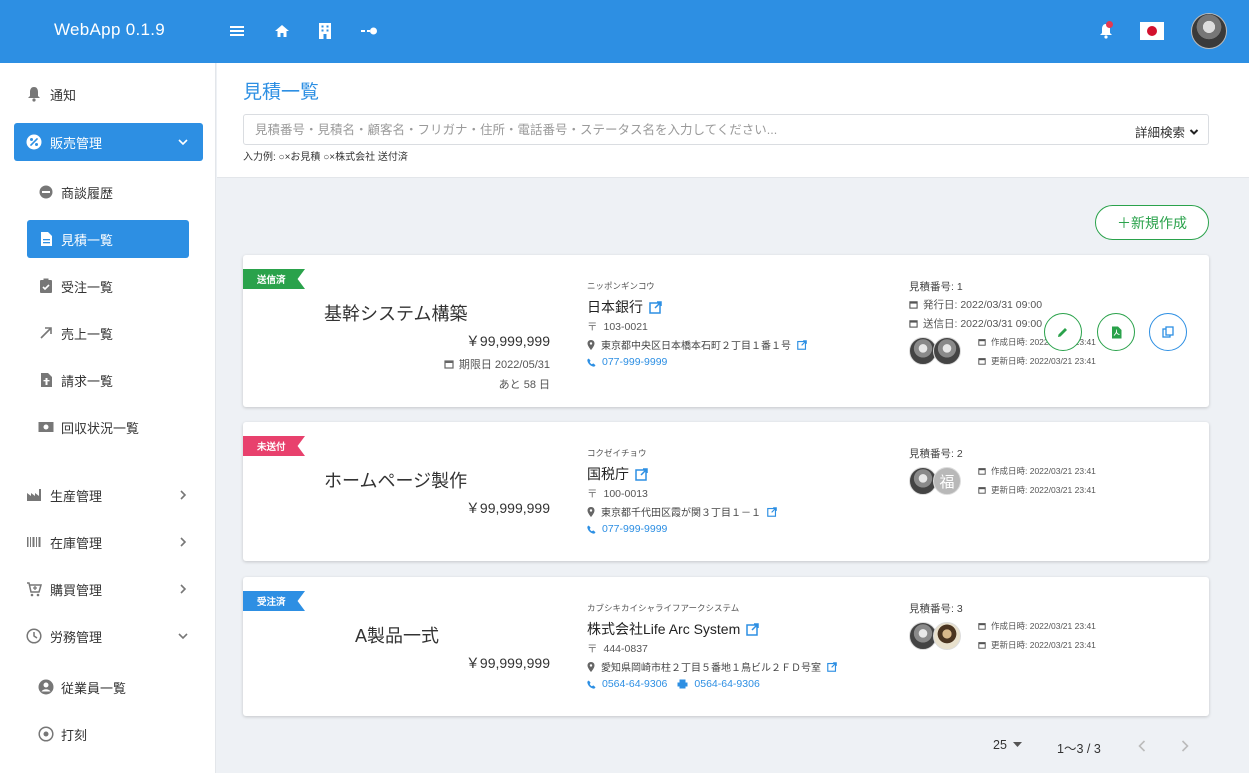 The height and width of the screenshot is (773, 1249). I want to click on cart-icon, so click(34, 589).